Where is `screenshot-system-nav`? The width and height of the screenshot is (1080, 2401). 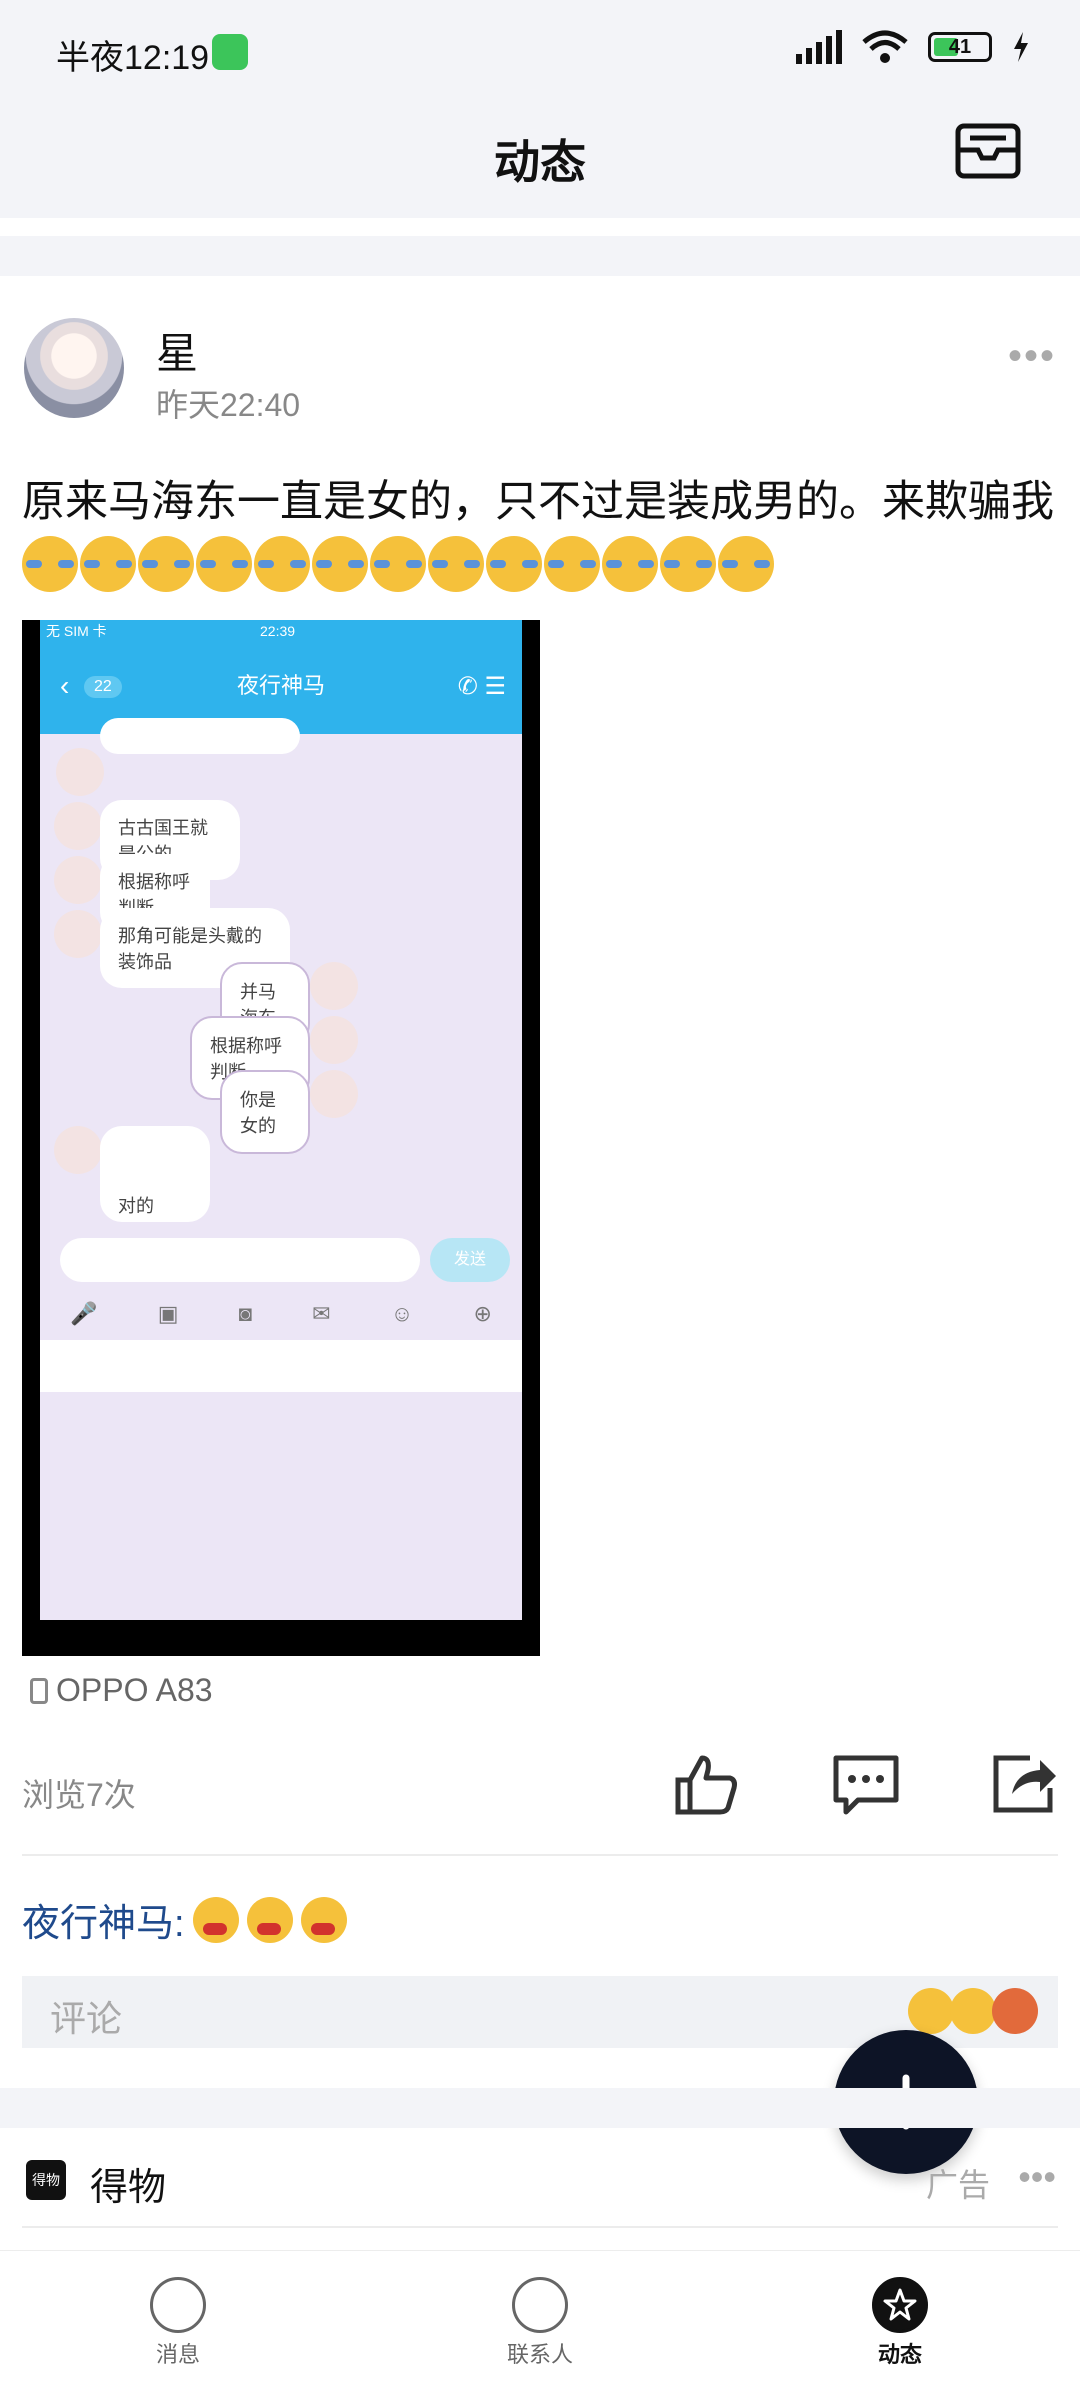 screenshot-system-nav is located at coordinates (281, 1638).